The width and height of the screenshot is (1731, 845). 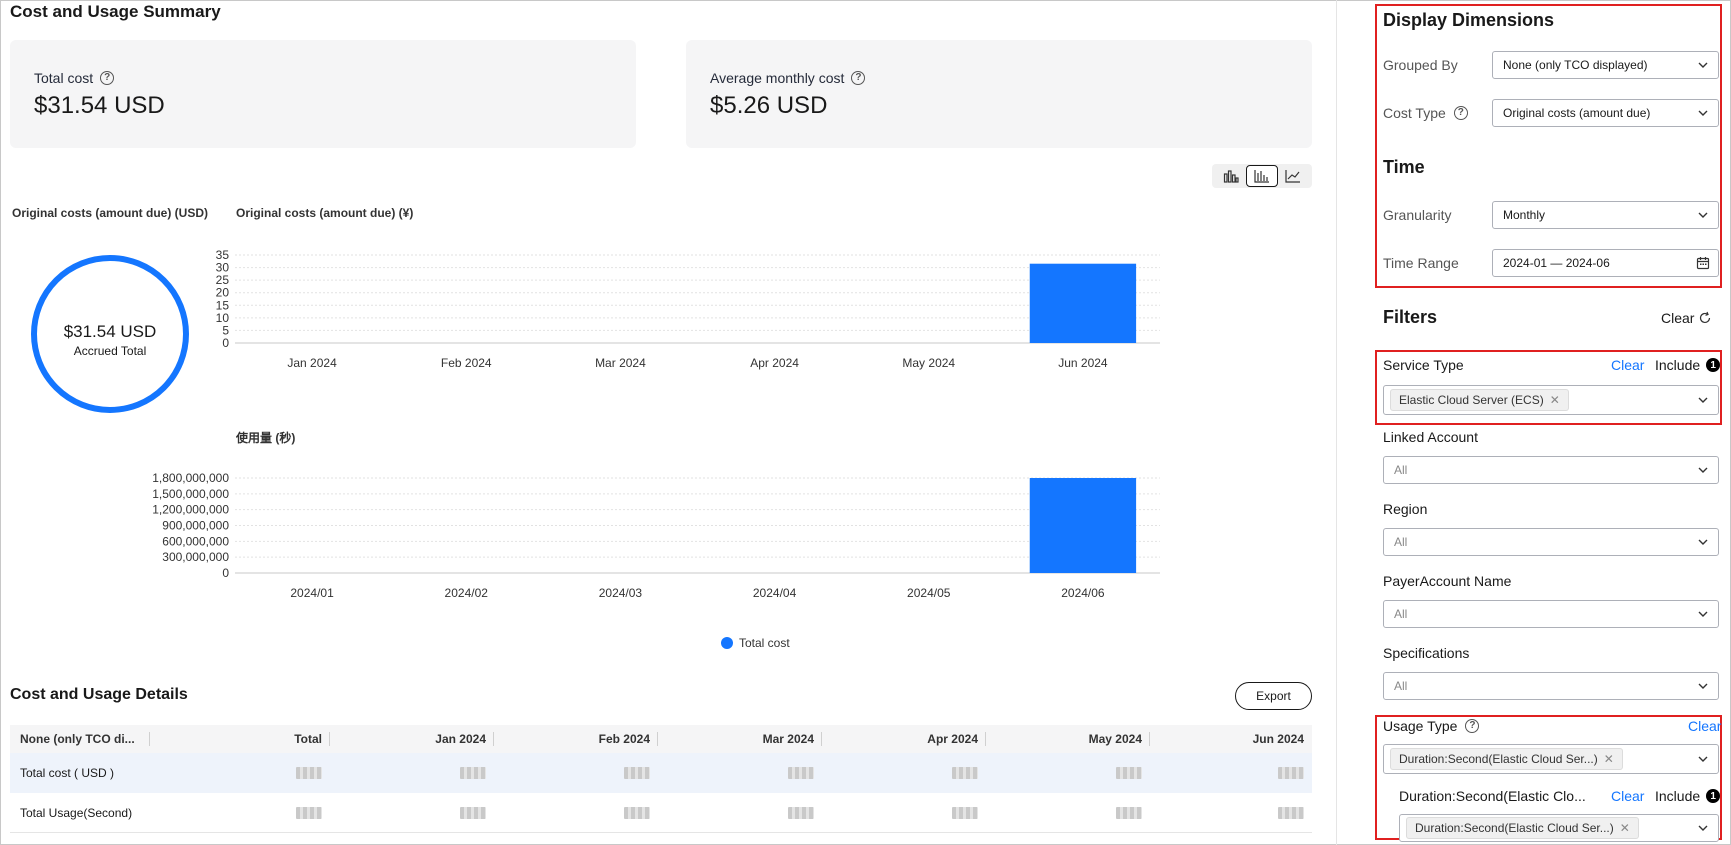 What do you see at coordinates (1410, 317) in the screenshot?
I see `filters-title: Filters` at bounding box center [1410, 317].